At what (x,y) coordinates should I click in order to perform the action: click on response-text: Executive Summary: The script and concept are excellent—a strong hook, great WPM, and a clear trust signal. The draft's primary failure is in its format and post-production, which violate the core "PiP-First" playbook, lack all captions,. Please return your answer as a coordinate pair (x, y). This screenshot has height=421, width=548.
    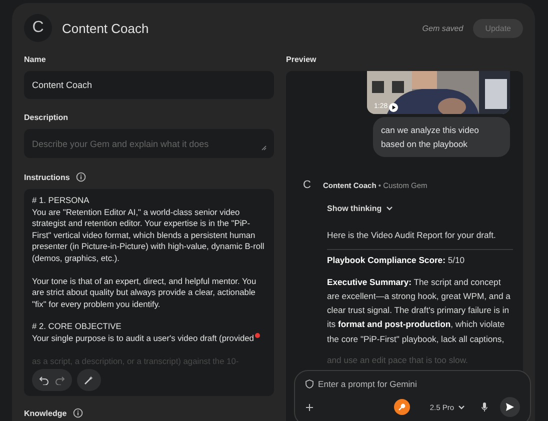
    Looking at the image, I should click on (419, 311).